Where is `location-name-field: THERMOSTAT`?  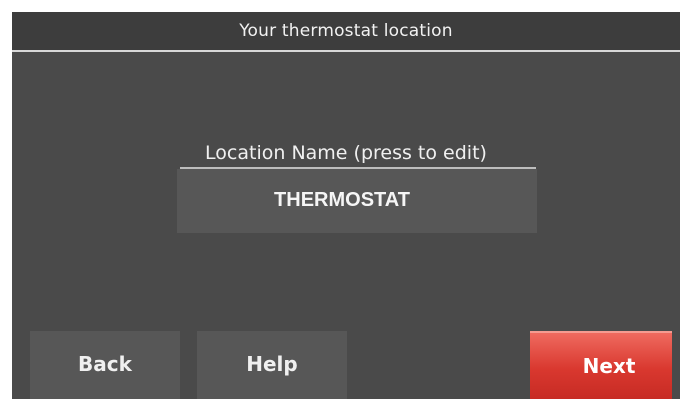
location-name-field: THERMOSTAT is located at coordinates (357, 201).